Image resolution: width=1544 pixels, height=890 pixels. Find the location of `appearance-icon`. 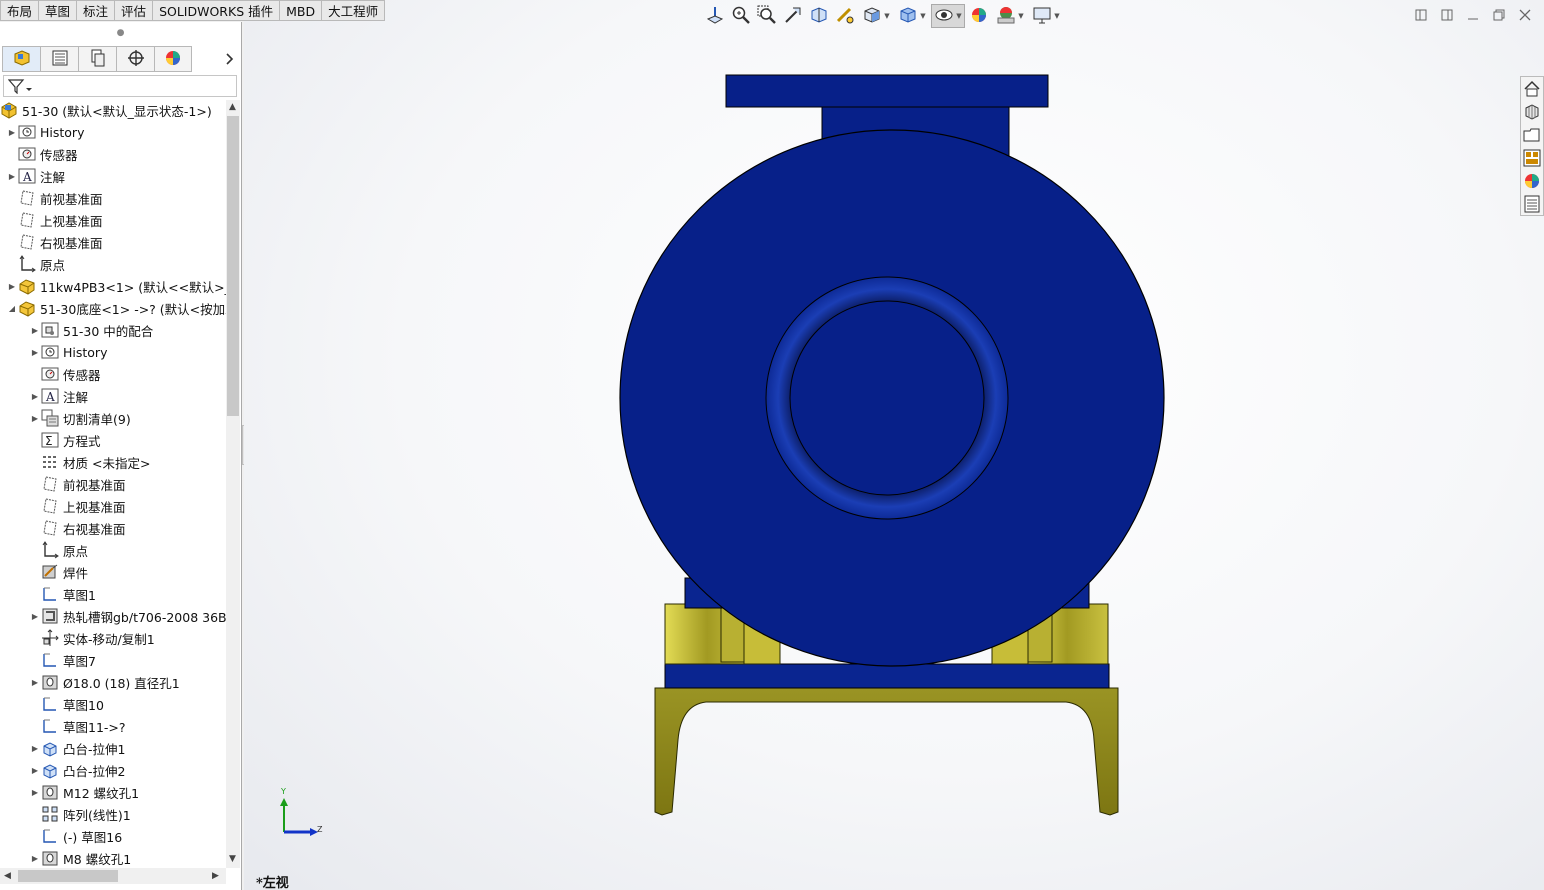

appearance-icon is located at coordinates (173, 59).